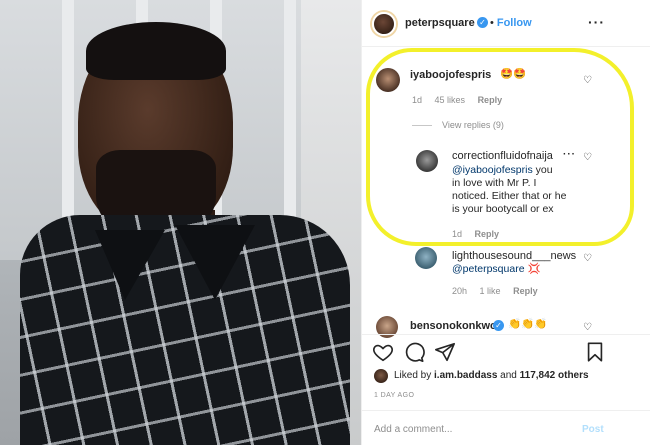 Image resolution: width=650 pixels, height=445 pixels. Describe the element at coordinates (514, 256) in the screenshot. I see `reply-username: lighthousesound___news` at that location.